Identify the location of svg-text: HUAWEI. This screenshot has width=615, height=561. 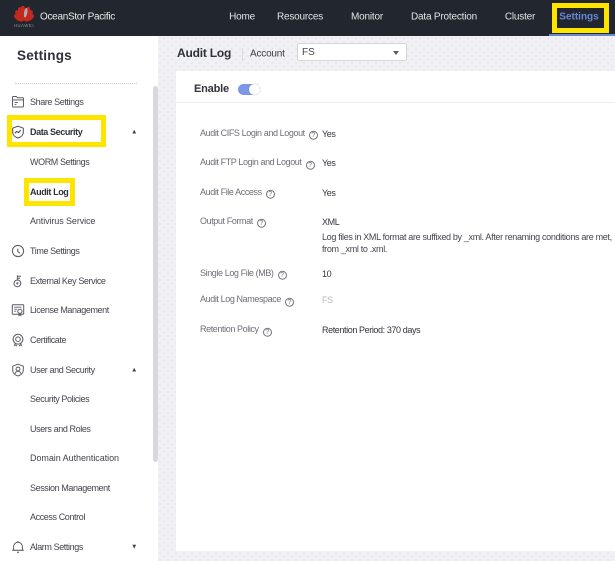
(24, 25).